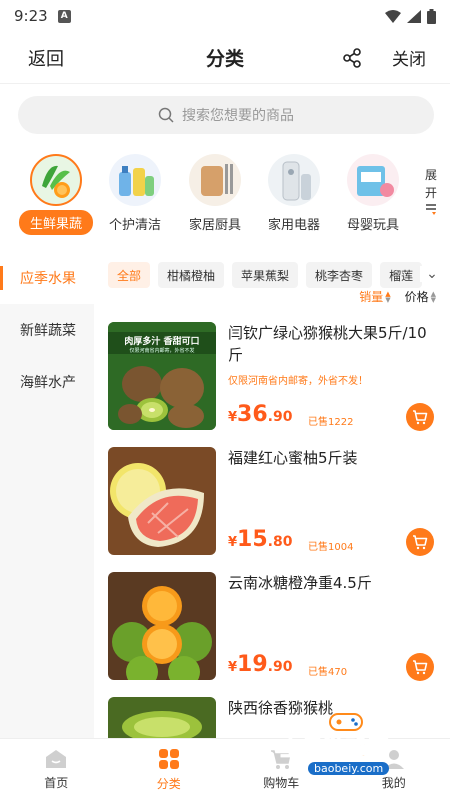 Image resolution: width=450 pixels, height=800 pixels. Describe the element at coordinates (168, 784) in the screenshot. I see `tab-label: 分类` at that location.